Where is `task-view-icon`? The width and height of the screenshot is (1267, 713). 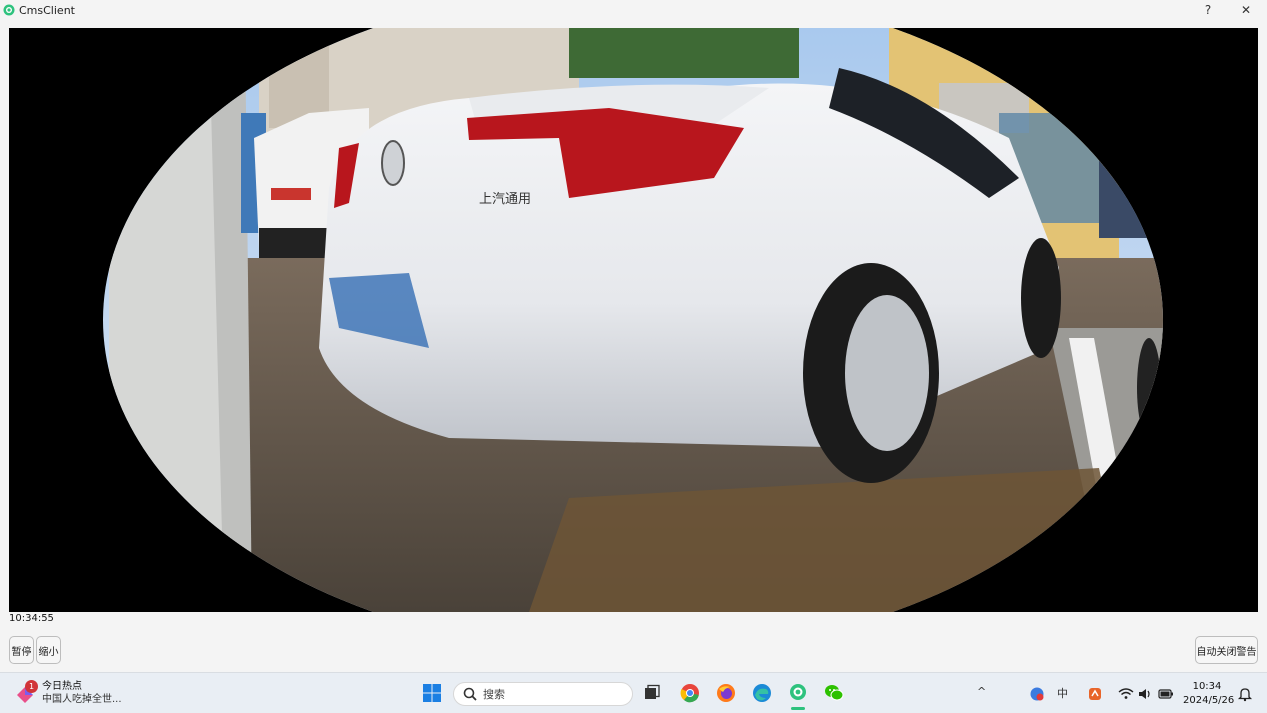 task-view-icon is located at coordinates (652, 693).